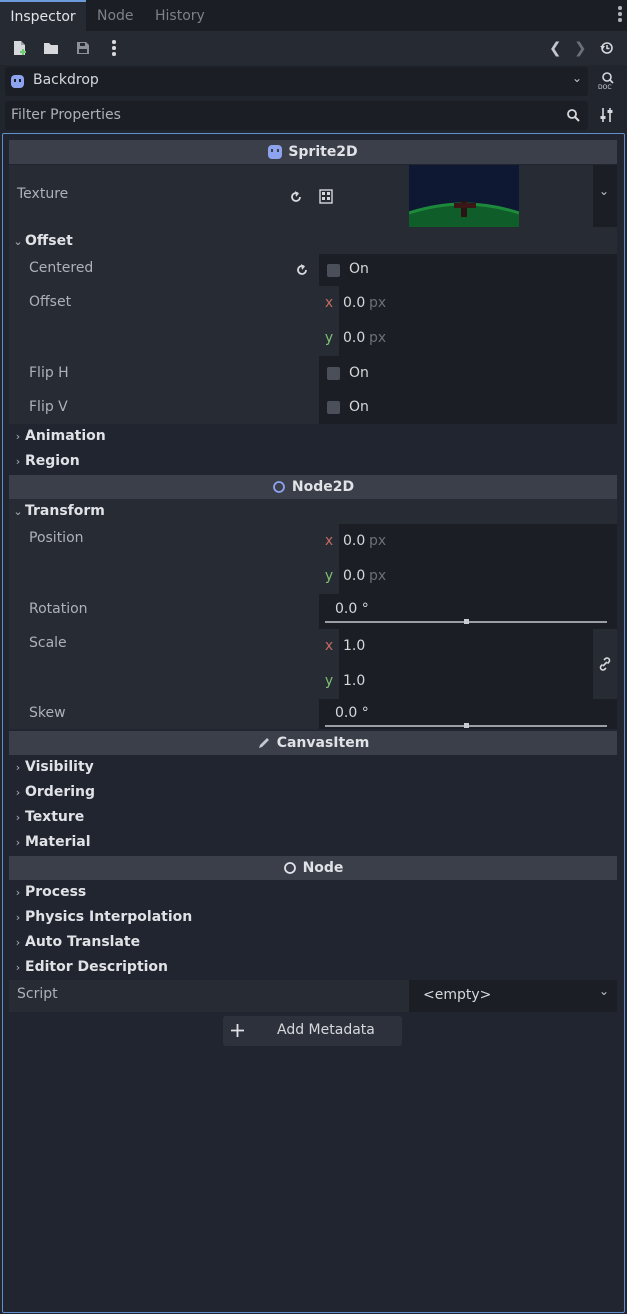  I want to click on transform-section-label: Transform, so click(65, 511).